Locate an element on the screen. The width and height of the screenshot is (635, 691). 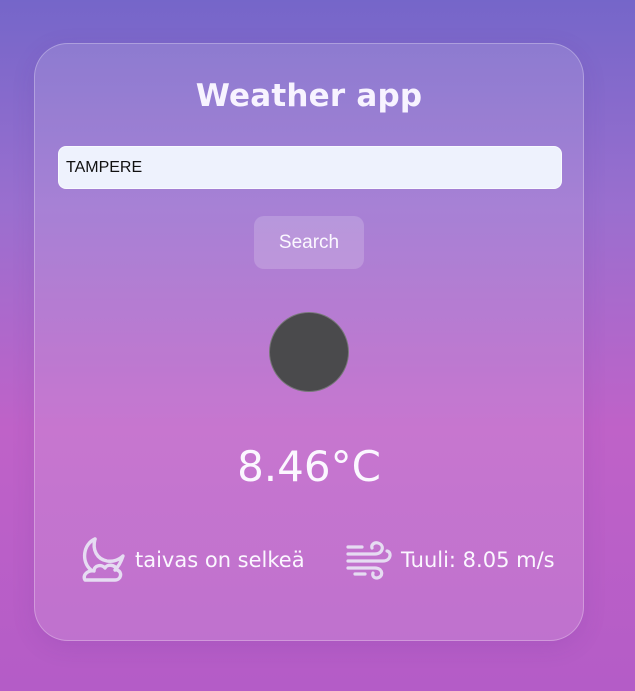
city-search-input is located at coordinates (310, 167).